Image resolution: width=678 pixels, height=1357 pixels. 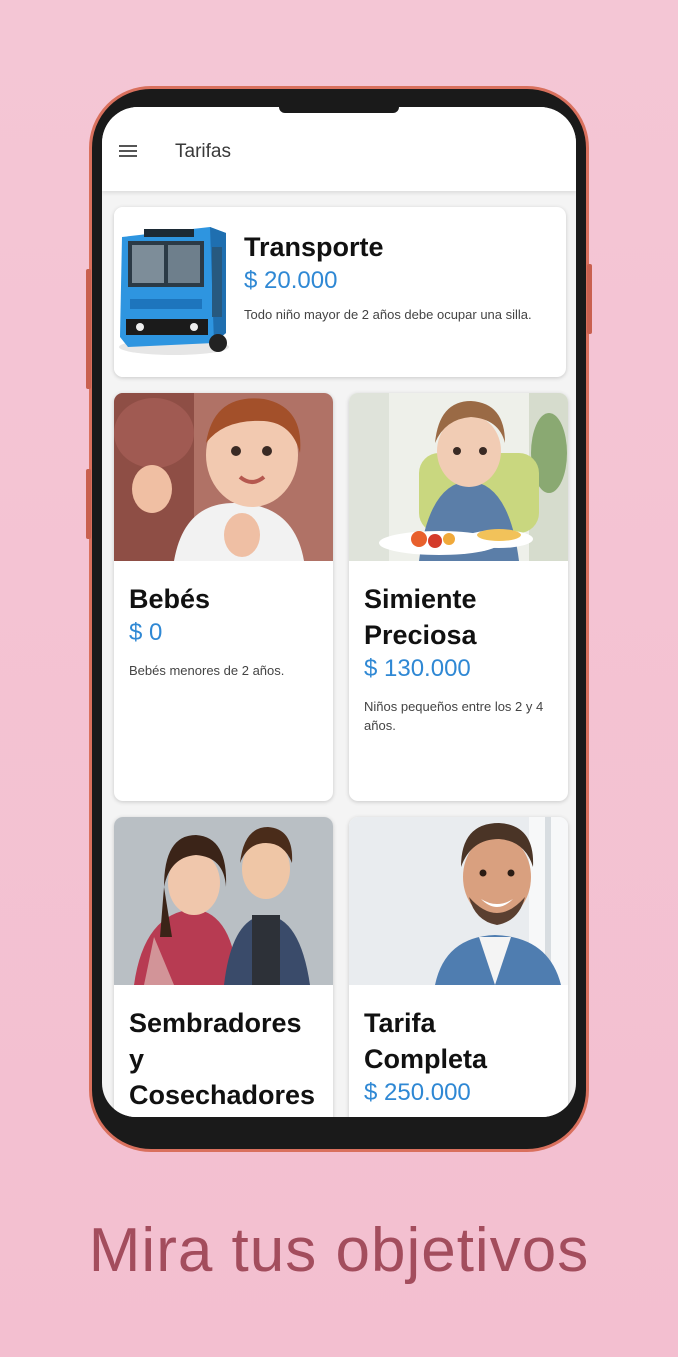 What do you see at coordinates (170, 599) in the screenshot?
I see `card-title: Bebés` at bounding box center [170, 599].